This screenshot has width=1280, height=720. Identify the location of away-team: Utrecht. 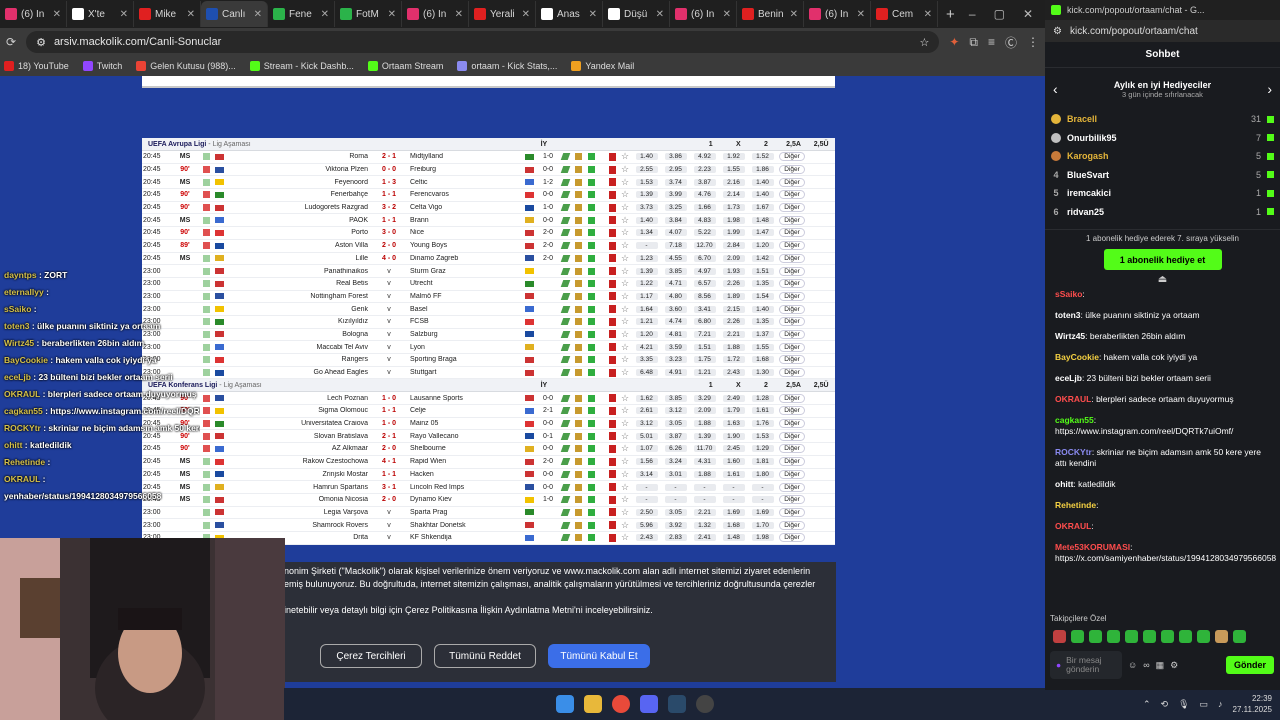
(465, 283).